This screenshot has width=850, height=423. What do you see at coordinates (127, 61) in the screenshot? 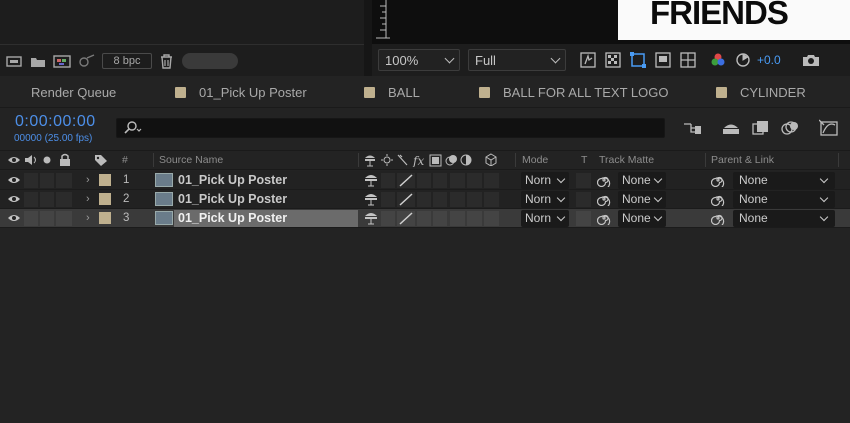
I see `bit-depth-button: 8 bpc` at bounding box center [127, 61].